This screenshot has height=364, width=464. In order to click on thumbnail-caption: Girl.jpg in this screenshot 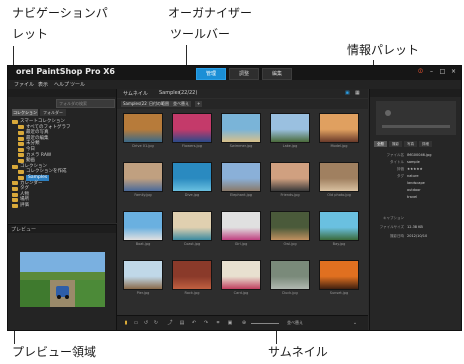, I will do `click(241, 244)`.